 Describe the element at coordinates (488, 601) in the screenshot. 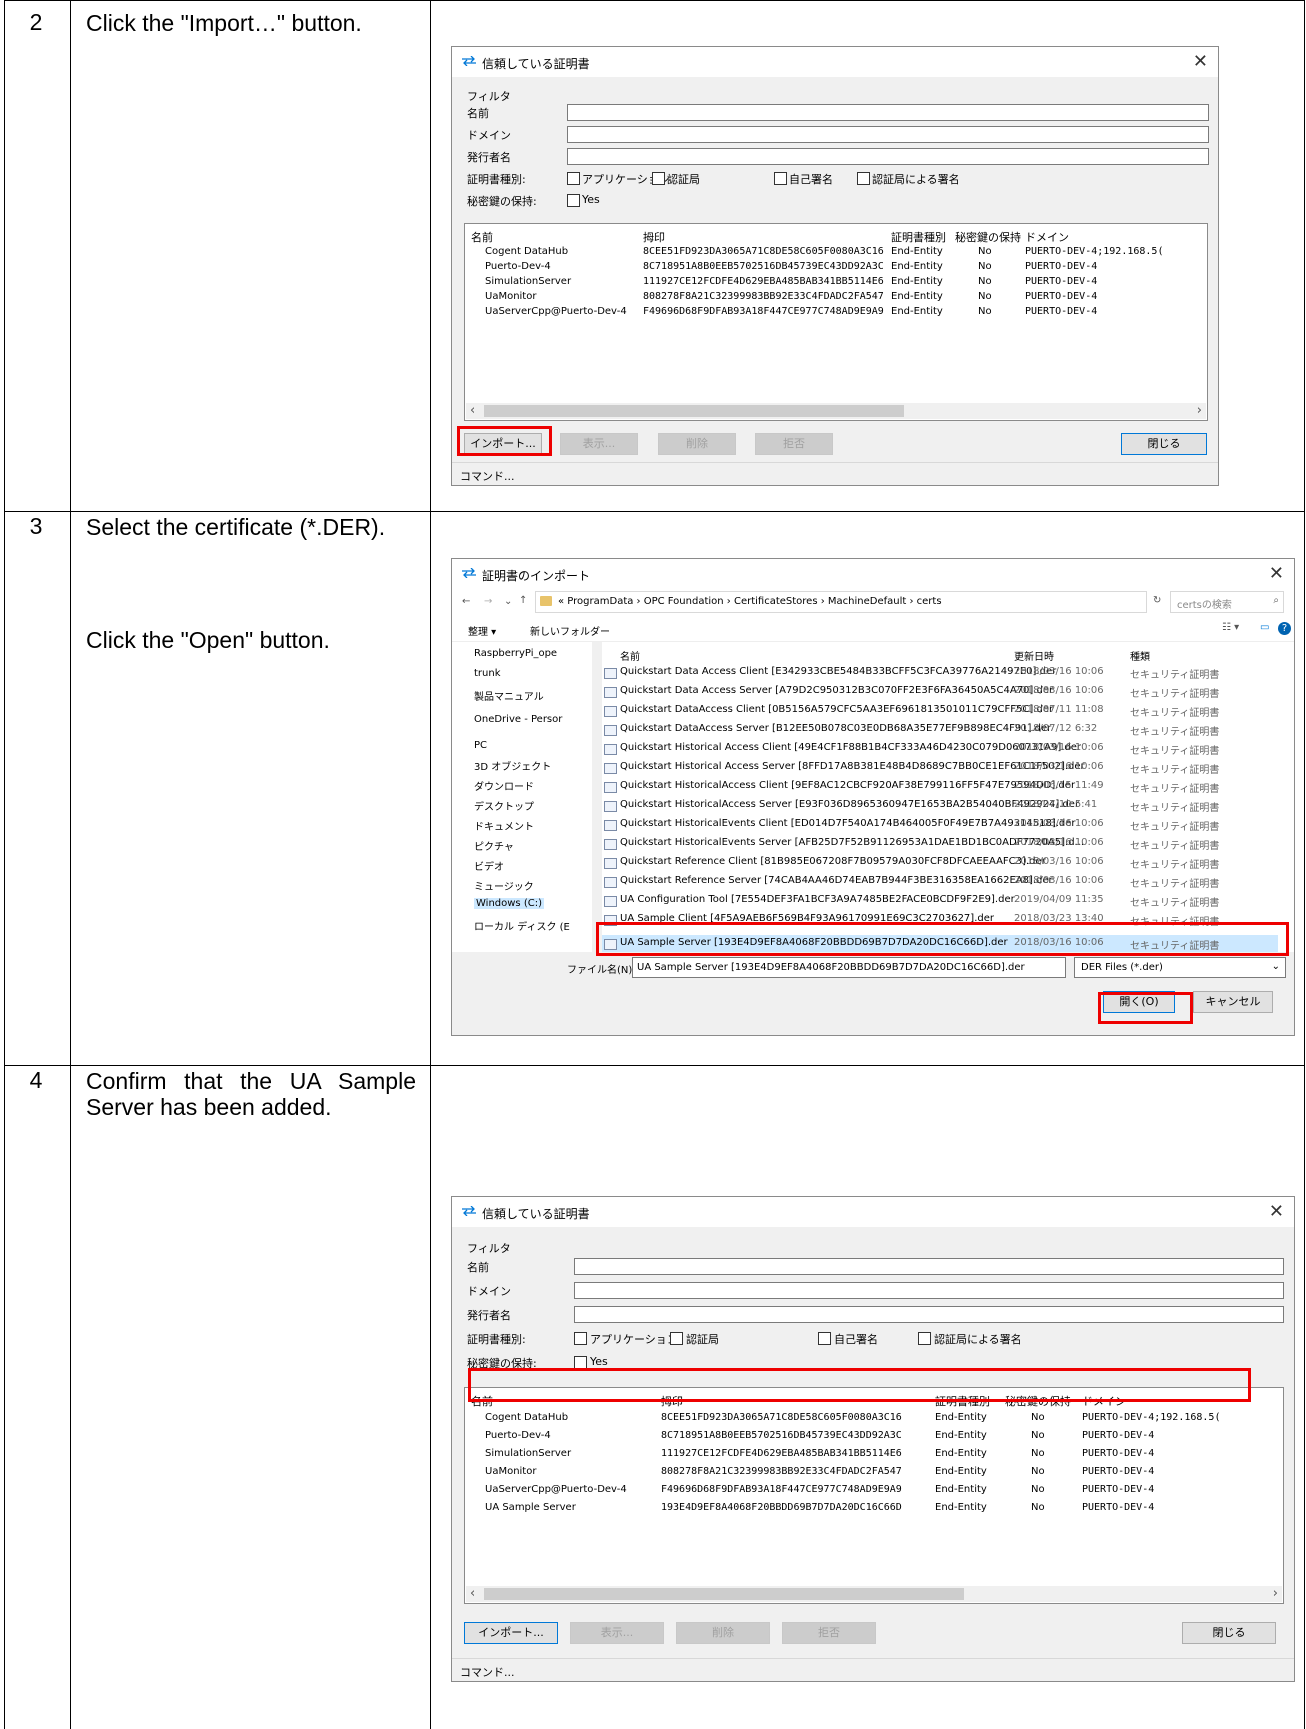

I see `forward-icon: →` at that location.